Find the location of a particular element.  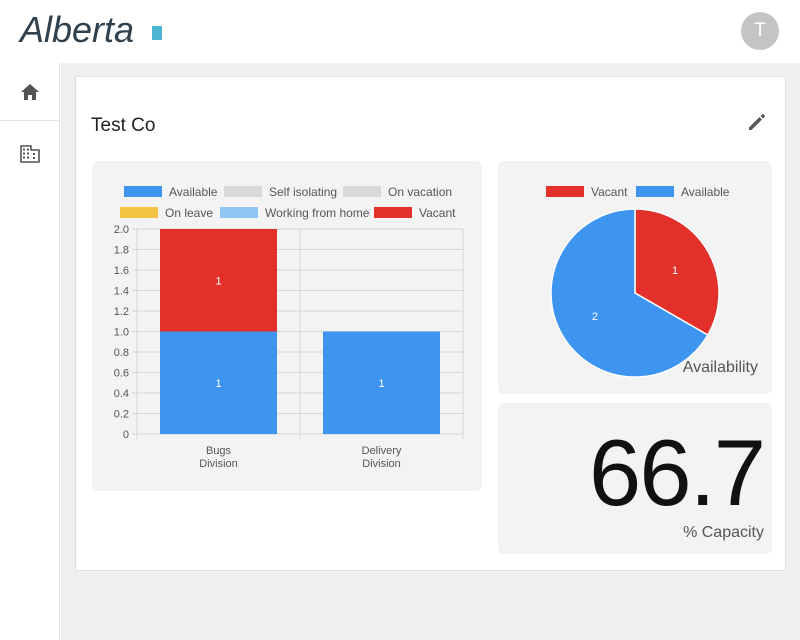

legend-label-5: Vacant is located at coordinates (437, 213).